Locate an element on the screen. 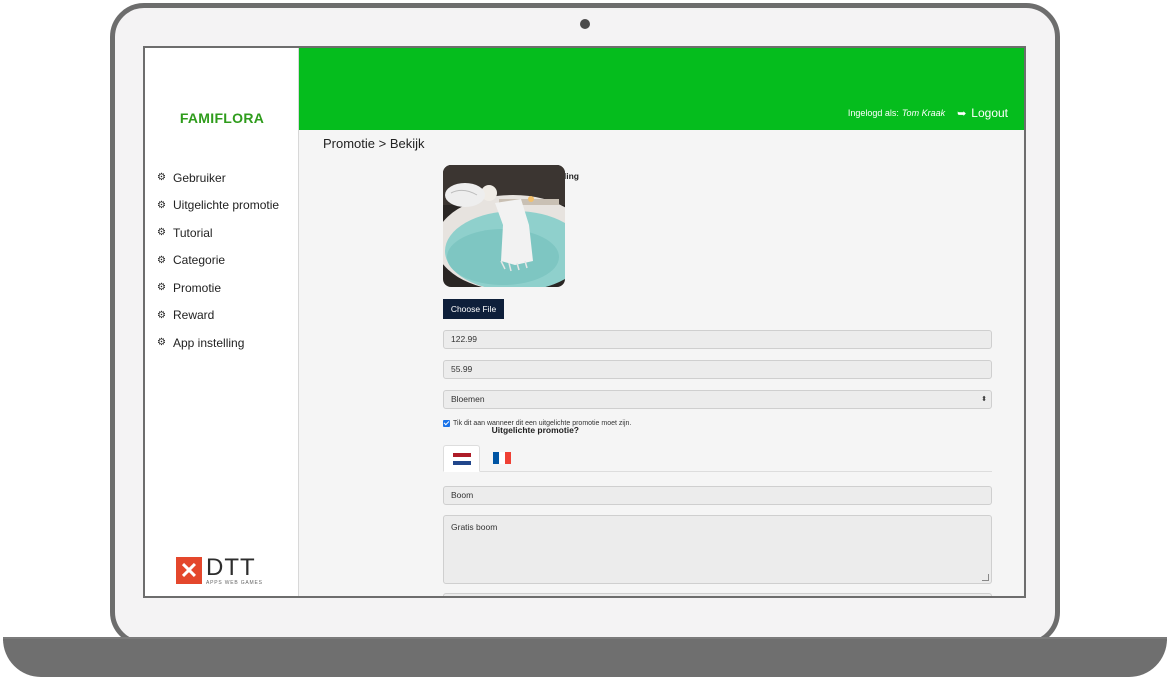  tab-dutch is located at coordinates (461, 458).